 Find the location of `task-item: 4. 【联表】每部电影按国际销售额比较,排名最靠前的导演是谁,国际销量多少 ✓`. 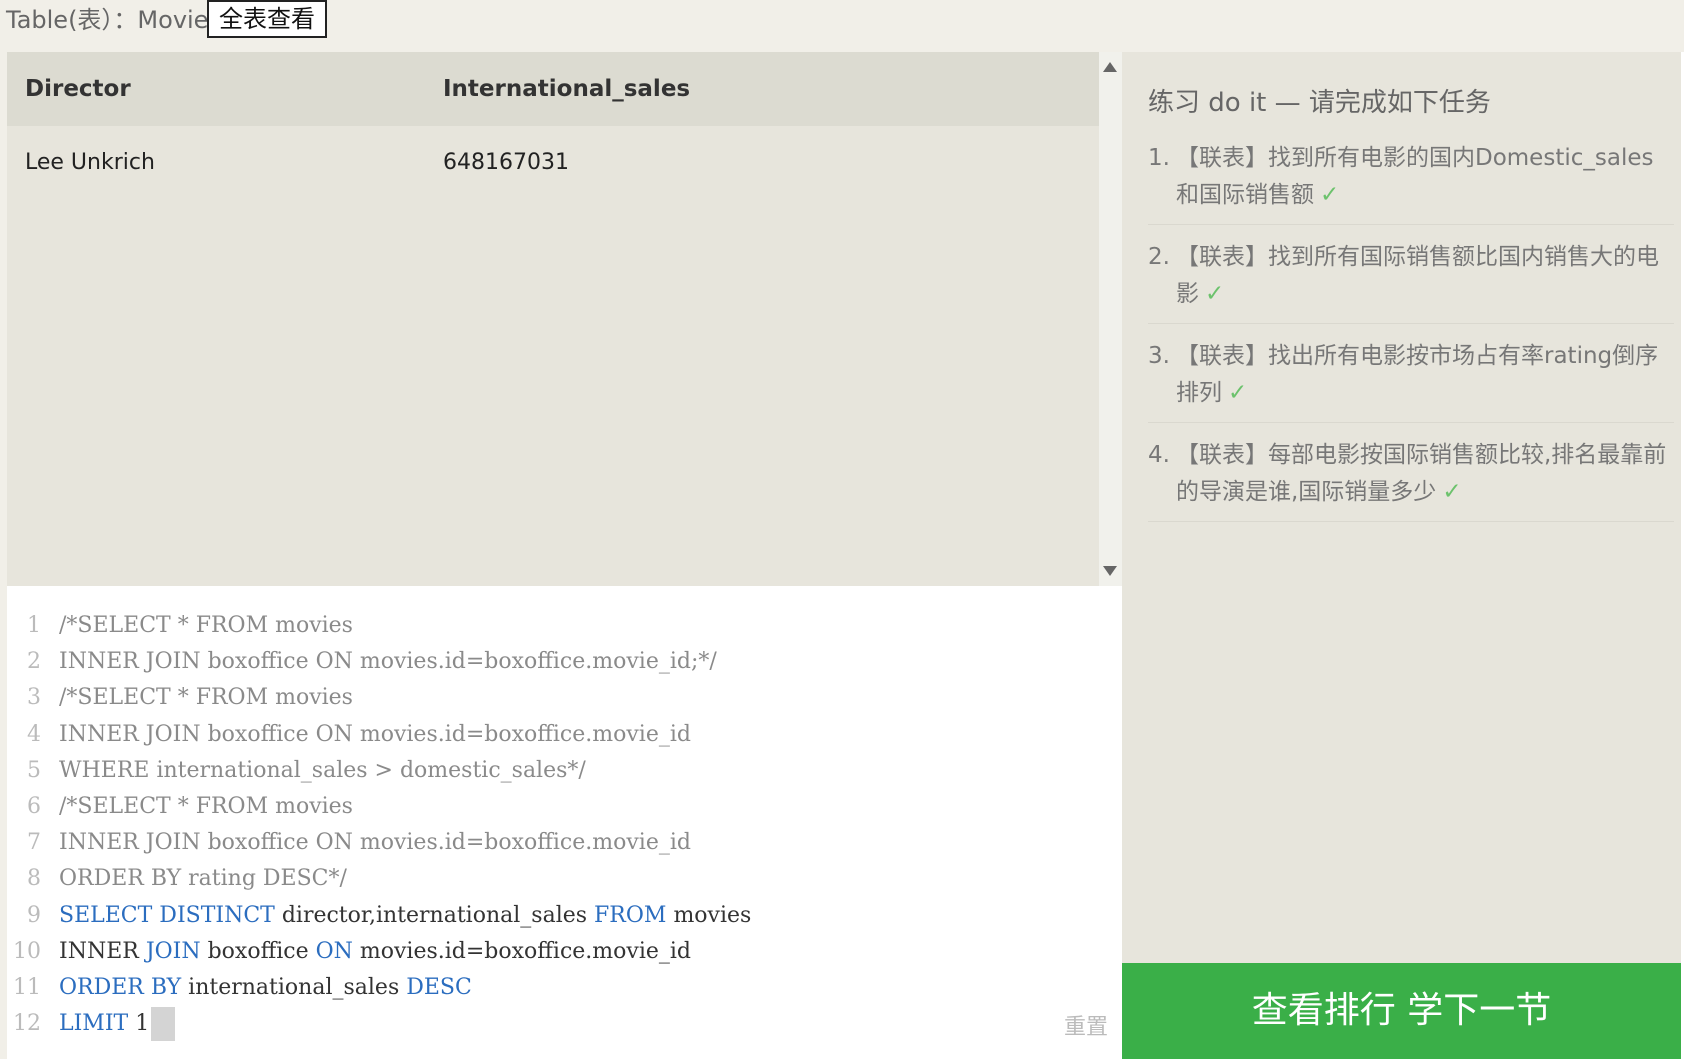

task-item: 4. 【联表】每部电影按国际销售额比较,排名最靠前的导演是谁,国际销量多少 ✓ is located at coordinates (1411, 477).